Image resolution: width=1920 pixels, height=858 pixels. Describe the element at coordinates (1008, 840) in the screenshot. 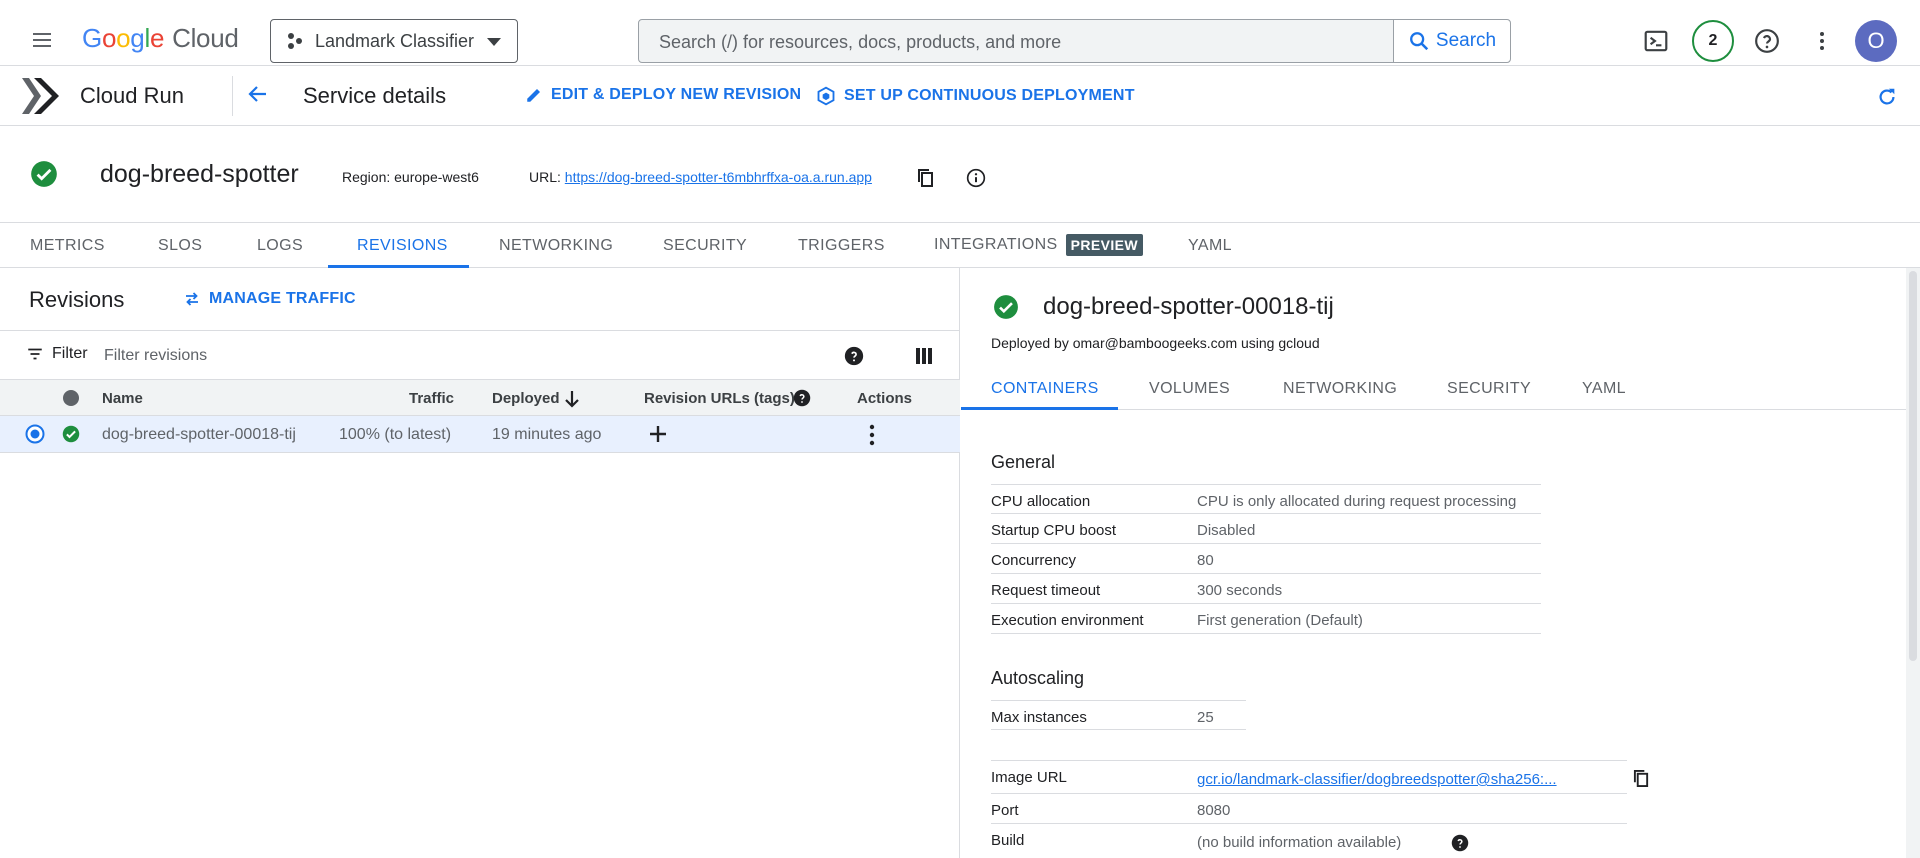

I see `kv-key: Build` at that location.